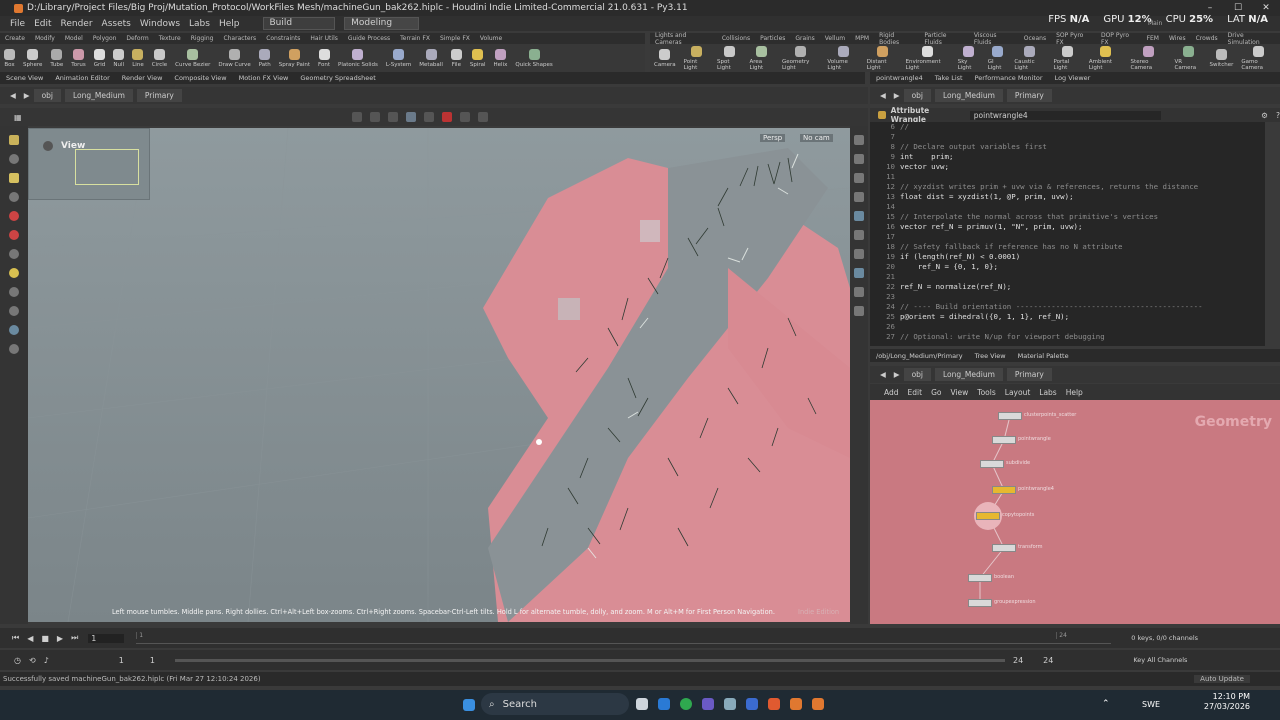  What do you see at coordinates (78, 58) in the screenshot?
I see `shelf-tool-torus: Torus` at bounding box center [78, 58].